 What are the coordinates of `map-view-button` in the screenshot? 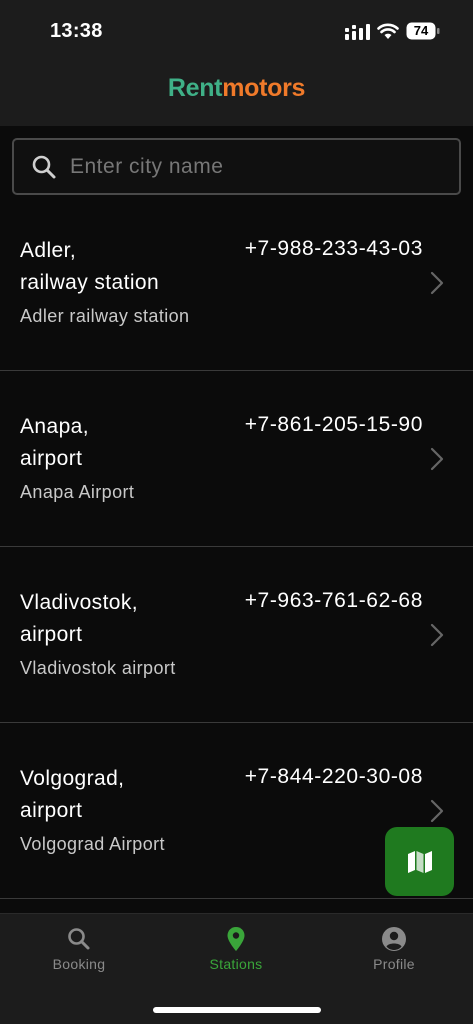 It's located at (419, 861).